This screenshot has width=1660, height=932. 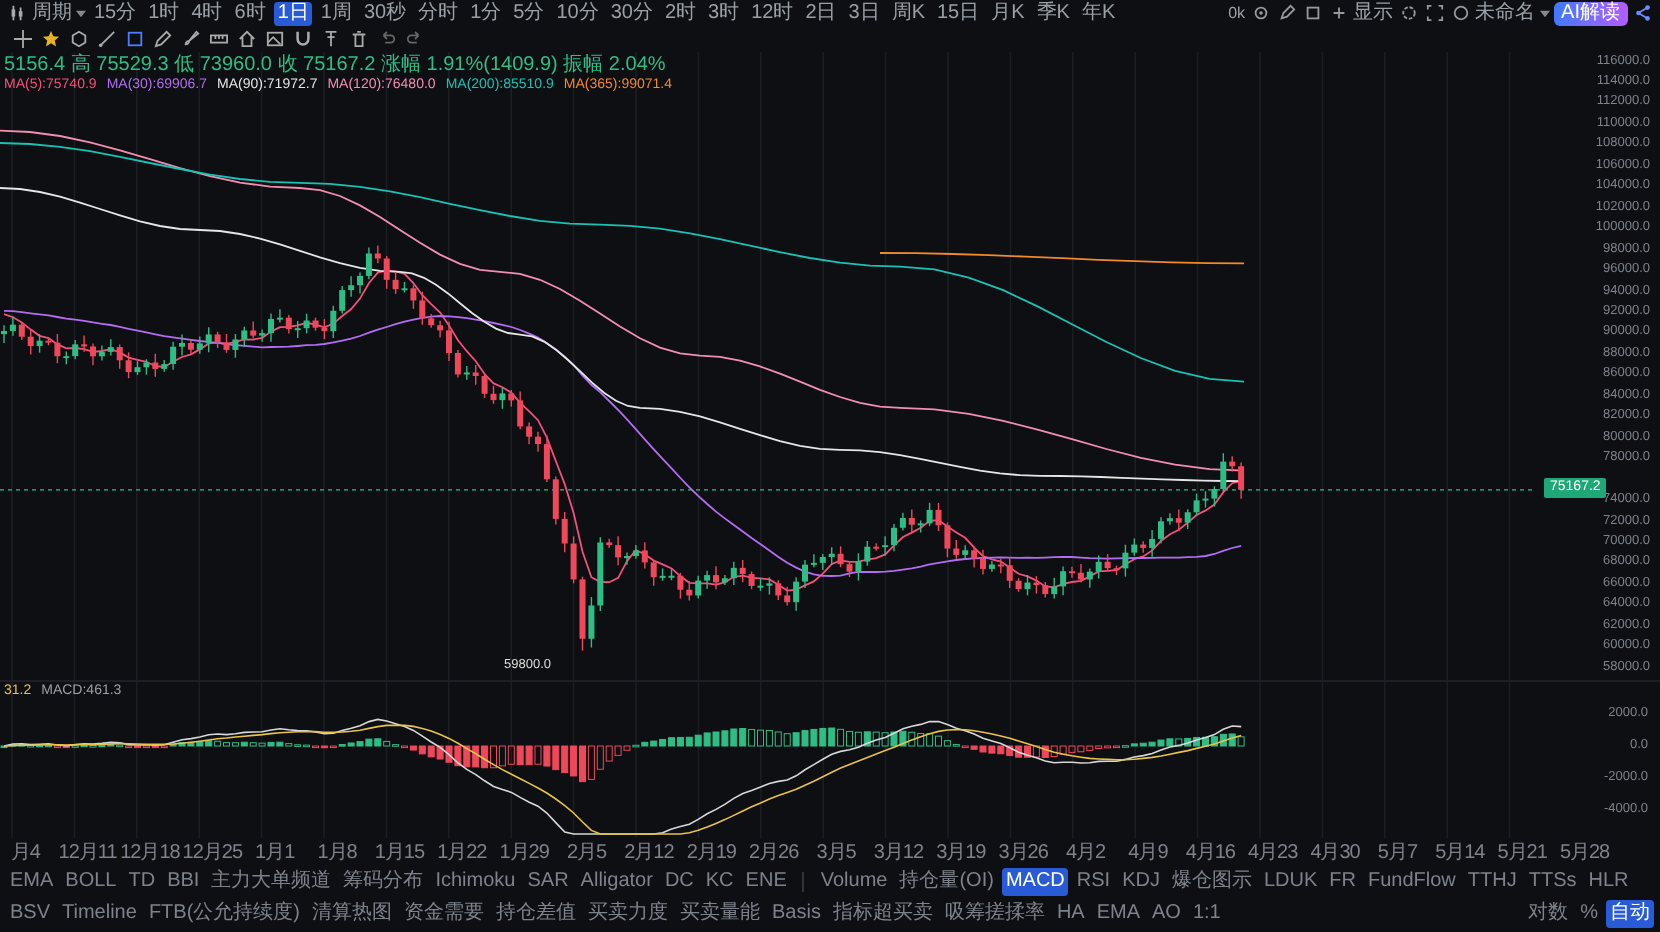 What do you see at coordinates (796, 914) in the screenshot?
I see `indicator-tab: Basis` at bounding box center [796, 914].